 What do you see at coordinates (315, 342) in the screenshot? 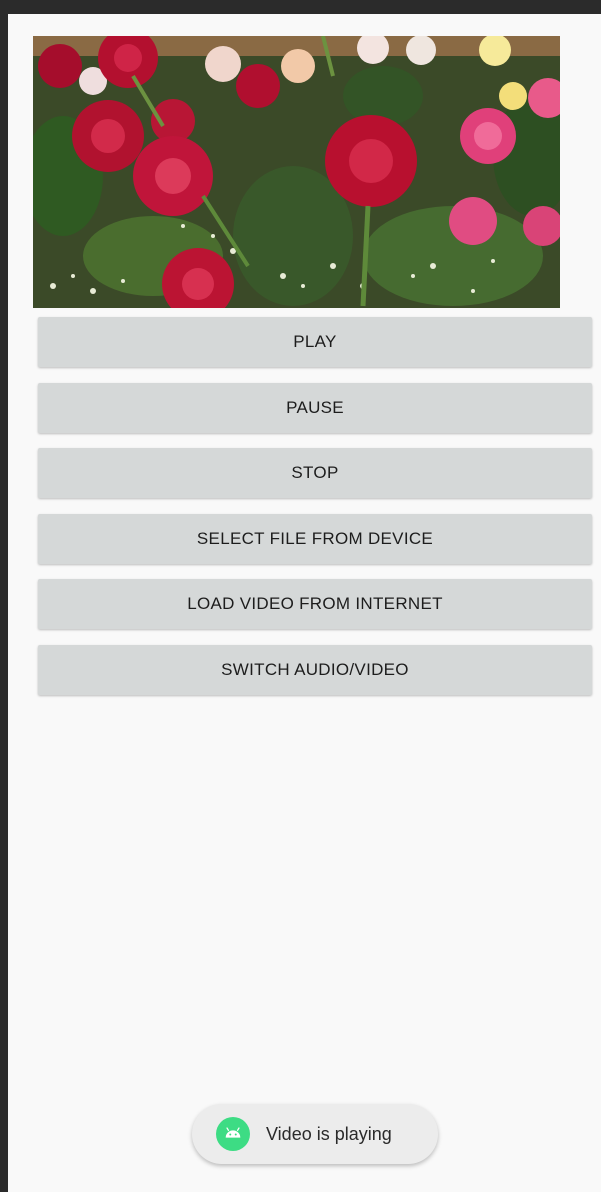
I see `play-button: PLAY` at bounding box center [315, 342].